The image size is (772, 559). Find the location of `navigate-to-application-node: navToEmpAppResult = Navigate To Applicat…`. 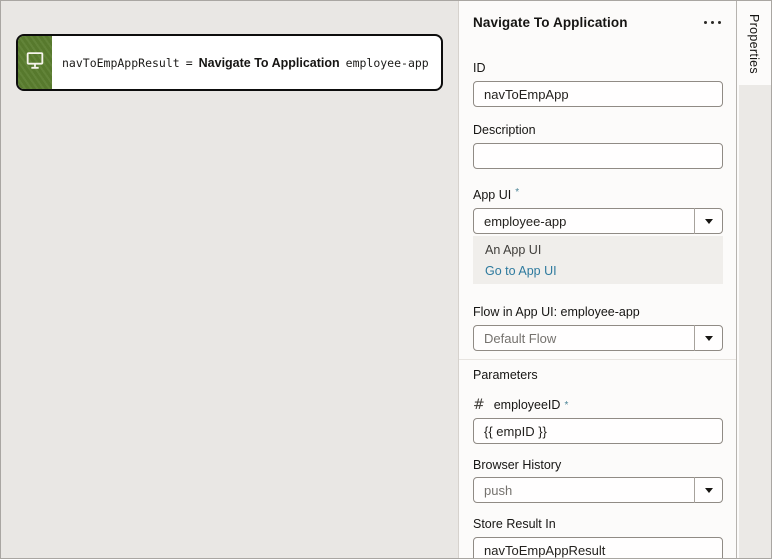

navigate-to-application-node: navToEmpAppResult = Navigate To Applicat… is located at coordinates (229, 62).